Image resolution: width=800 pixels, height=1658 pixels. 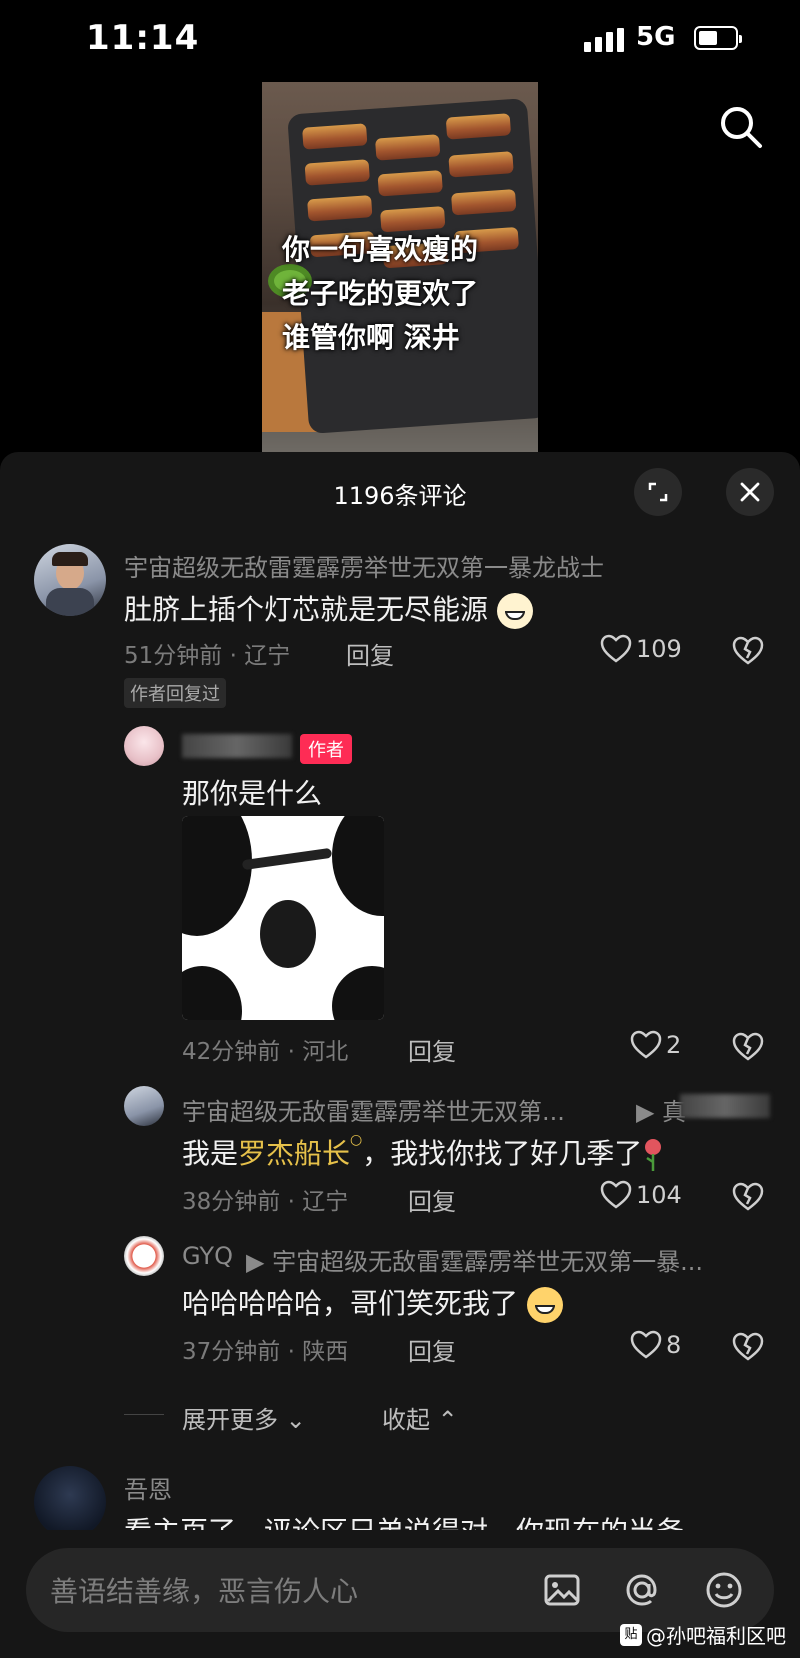 What do you see at coordinates (444, 1420) in the screenshot?
I see `chevron-up-icon: ⌃` at bounding box center [444, 1420].